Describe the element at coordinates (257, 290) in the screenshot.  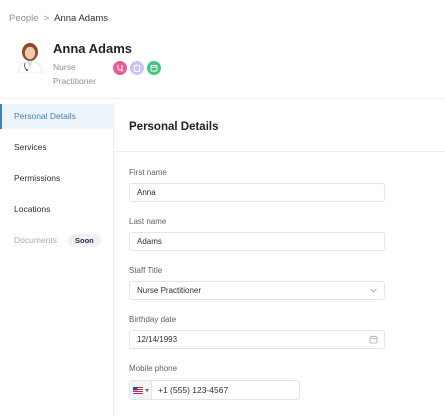
I see `staff-title-select: Nurse Practitioner` at that location.